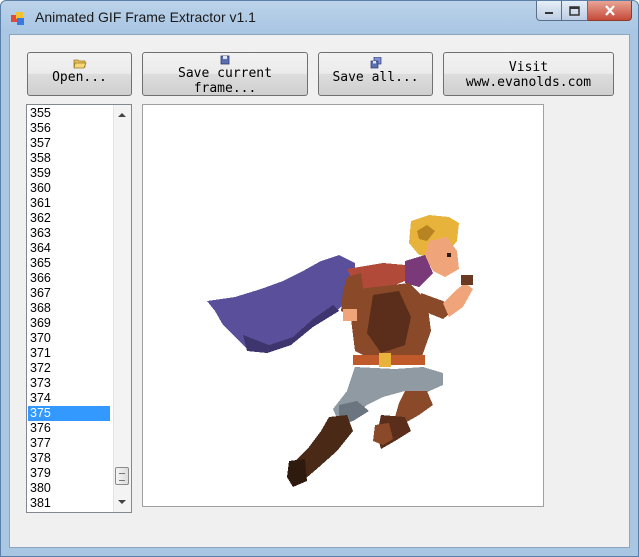 This screenshot has width=639, height=557. Describe the element at coordinates (69, 263) in the screenshot. I see `frame-list-item: 365` at that location.